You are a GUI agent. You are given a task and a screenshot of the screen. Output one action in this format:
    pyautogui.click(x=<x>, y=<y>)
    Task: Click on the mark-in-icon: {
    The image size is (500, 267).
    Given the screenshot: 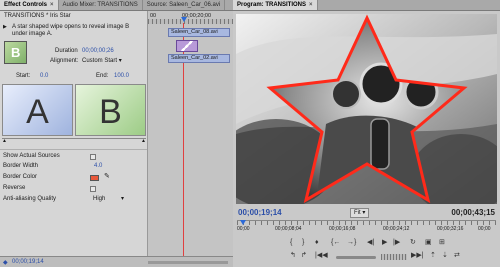 What is the action you would take?
    pyautogui.click(x=291, y=243)
    